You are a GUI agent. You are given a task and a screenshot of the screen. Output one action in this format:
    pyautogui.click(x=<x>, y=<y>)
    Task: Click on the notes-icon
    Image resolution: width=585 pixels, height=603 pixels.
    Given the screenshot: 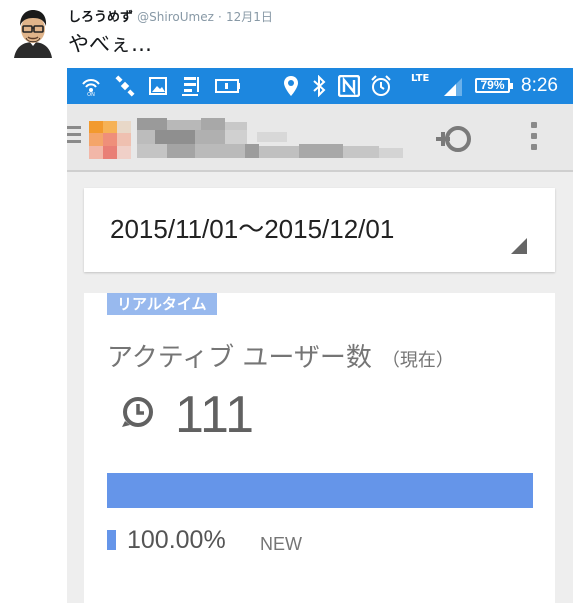 What is the action you would take?
    pyautogui.click(x=191, y=86)
    